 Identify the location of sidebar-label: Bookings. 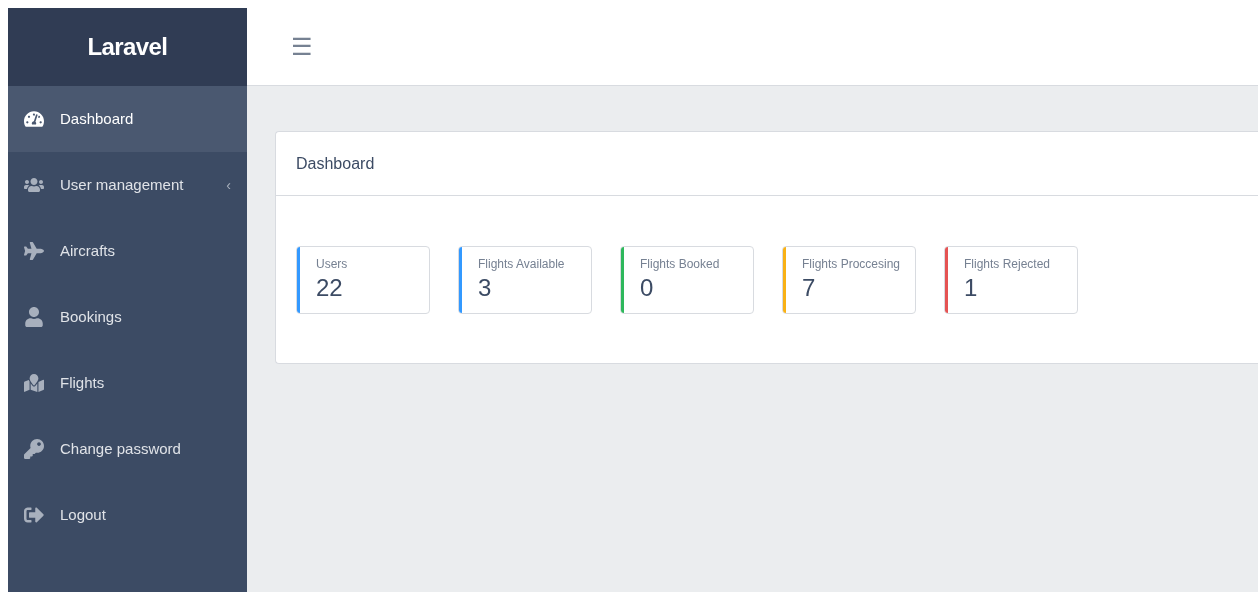
(91, 316).